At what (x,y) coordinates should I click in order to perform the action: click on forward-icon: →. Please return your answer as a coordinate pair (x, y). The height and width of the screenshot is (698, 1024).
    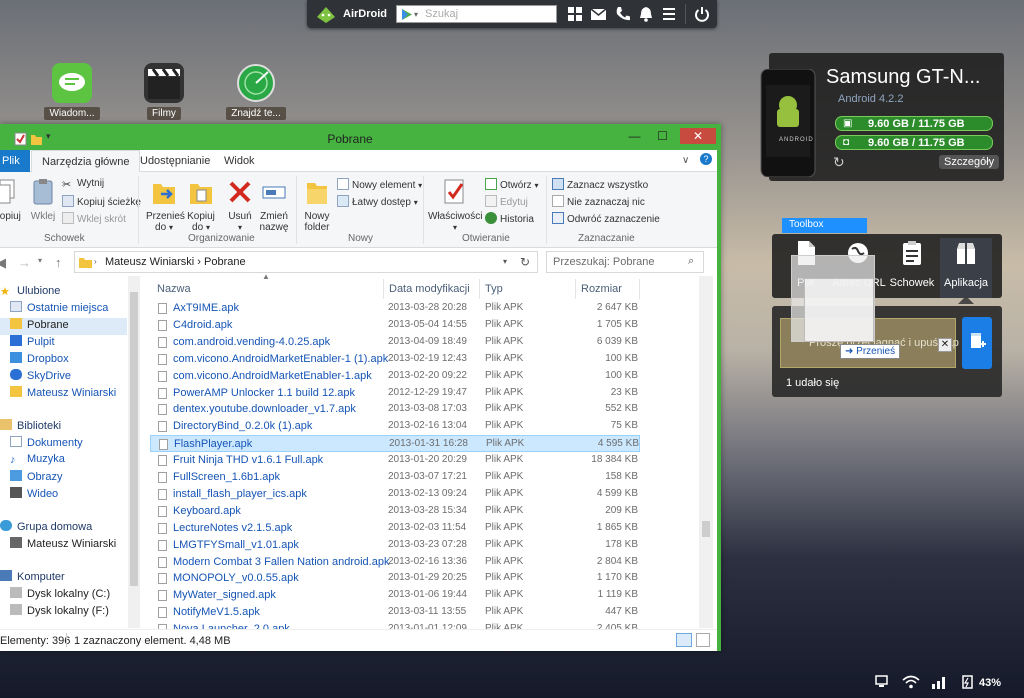
    Looking at the image, I should click on (24, 262).